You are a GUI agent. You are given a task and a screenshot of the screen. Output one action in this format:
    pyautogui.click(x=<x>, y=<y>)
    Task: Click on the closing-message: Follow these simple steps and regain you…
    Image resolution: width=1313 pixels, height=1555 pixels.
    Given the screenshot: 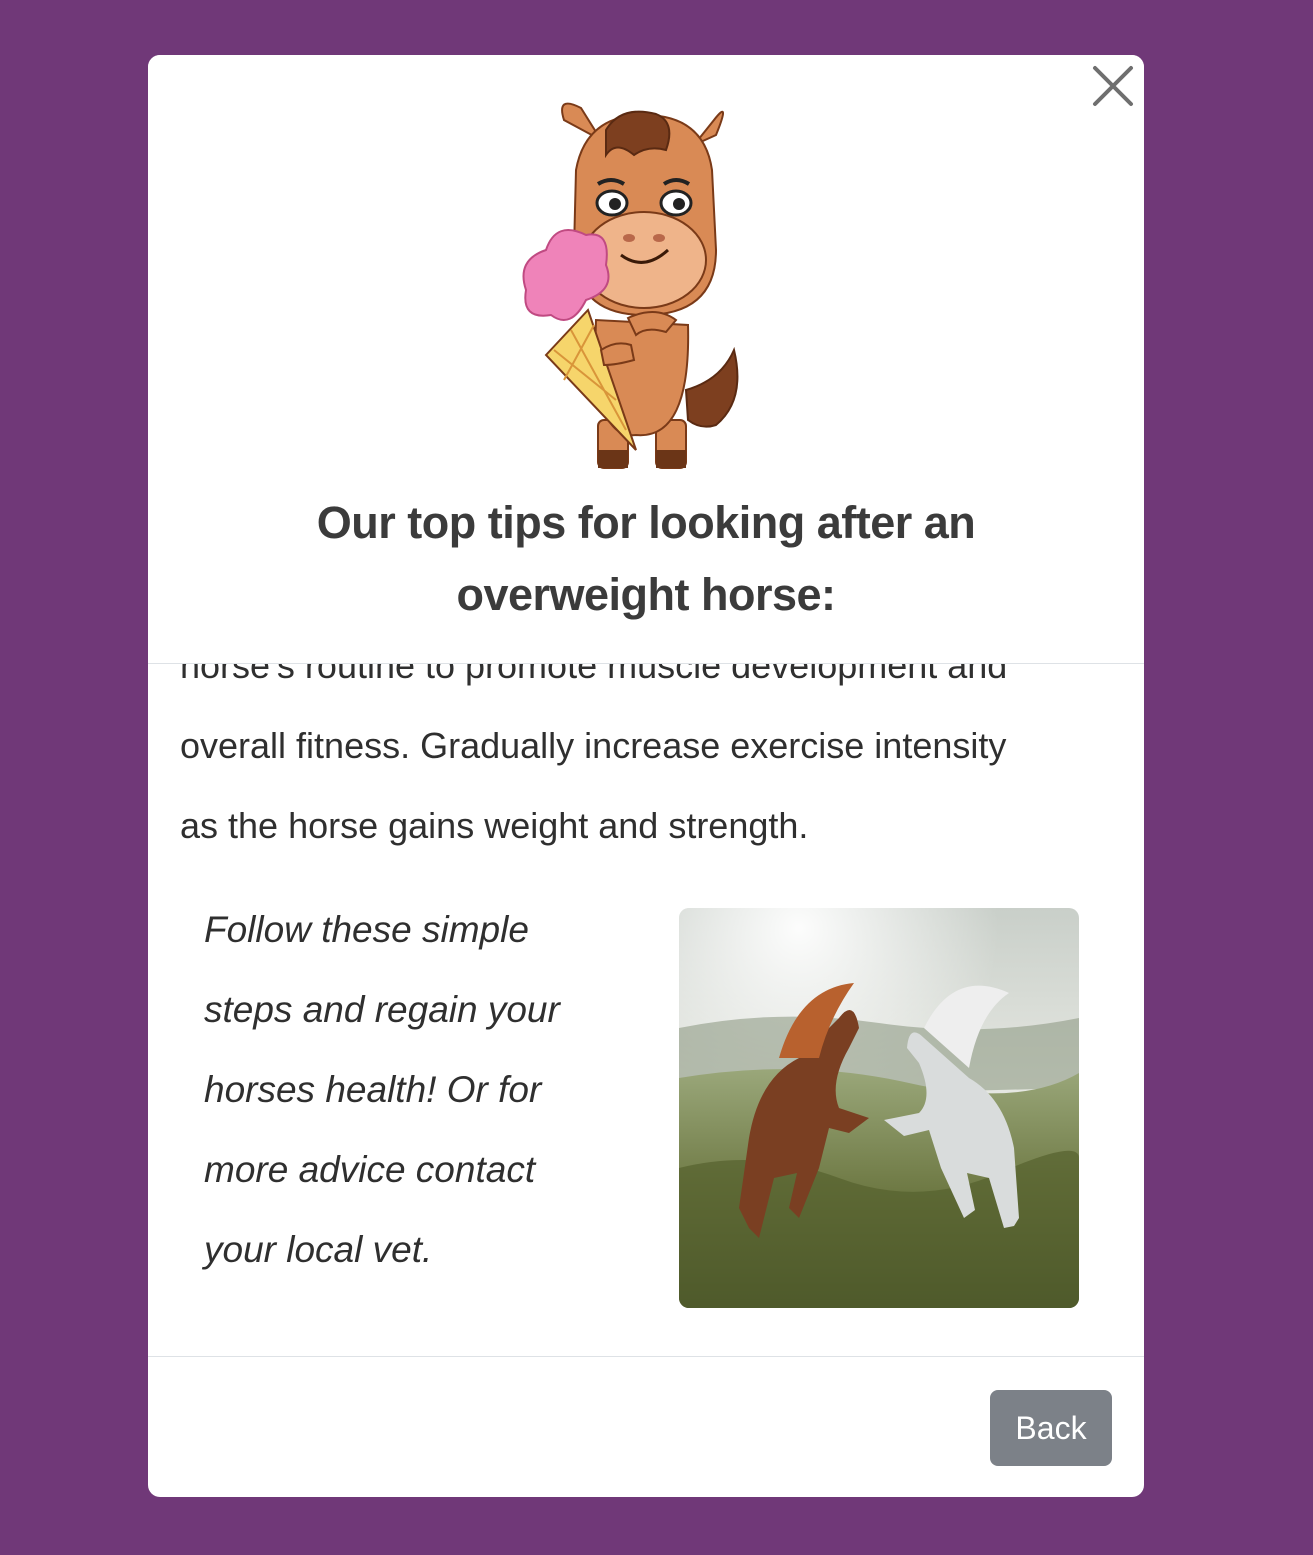 What is the action you would take?
    pyautogui.click(x=414, y=1090)
    